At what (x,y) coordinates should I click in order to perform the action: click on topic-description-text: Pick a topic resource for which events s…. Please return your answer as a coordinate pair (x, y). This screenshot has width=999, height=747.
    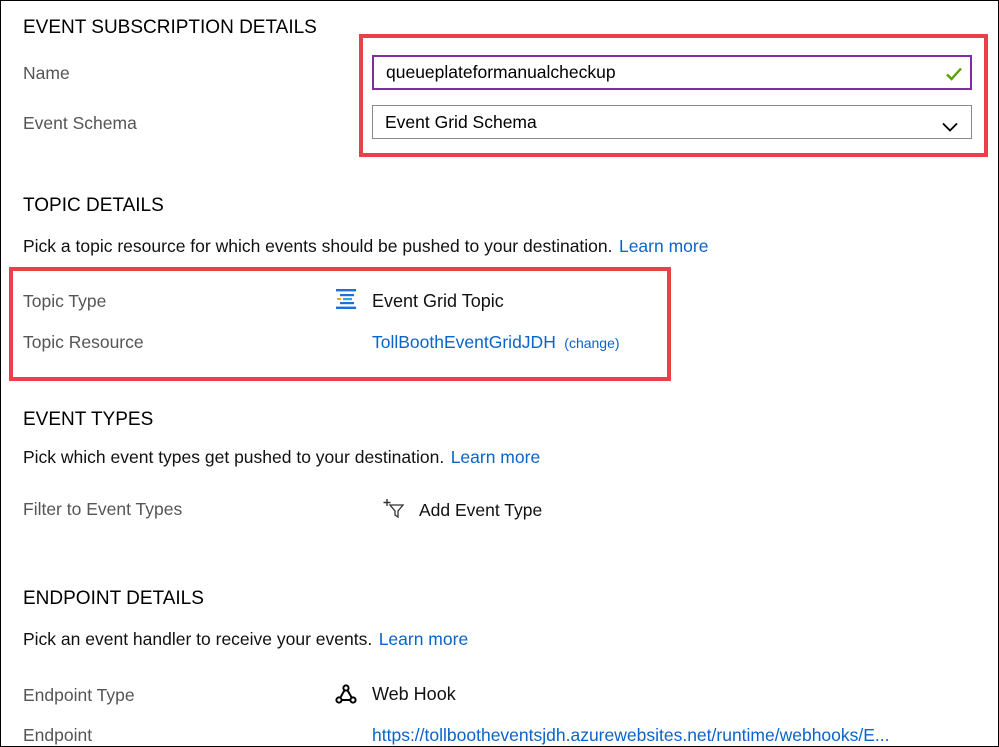
    Looking at the image, I should click on (318, 246).